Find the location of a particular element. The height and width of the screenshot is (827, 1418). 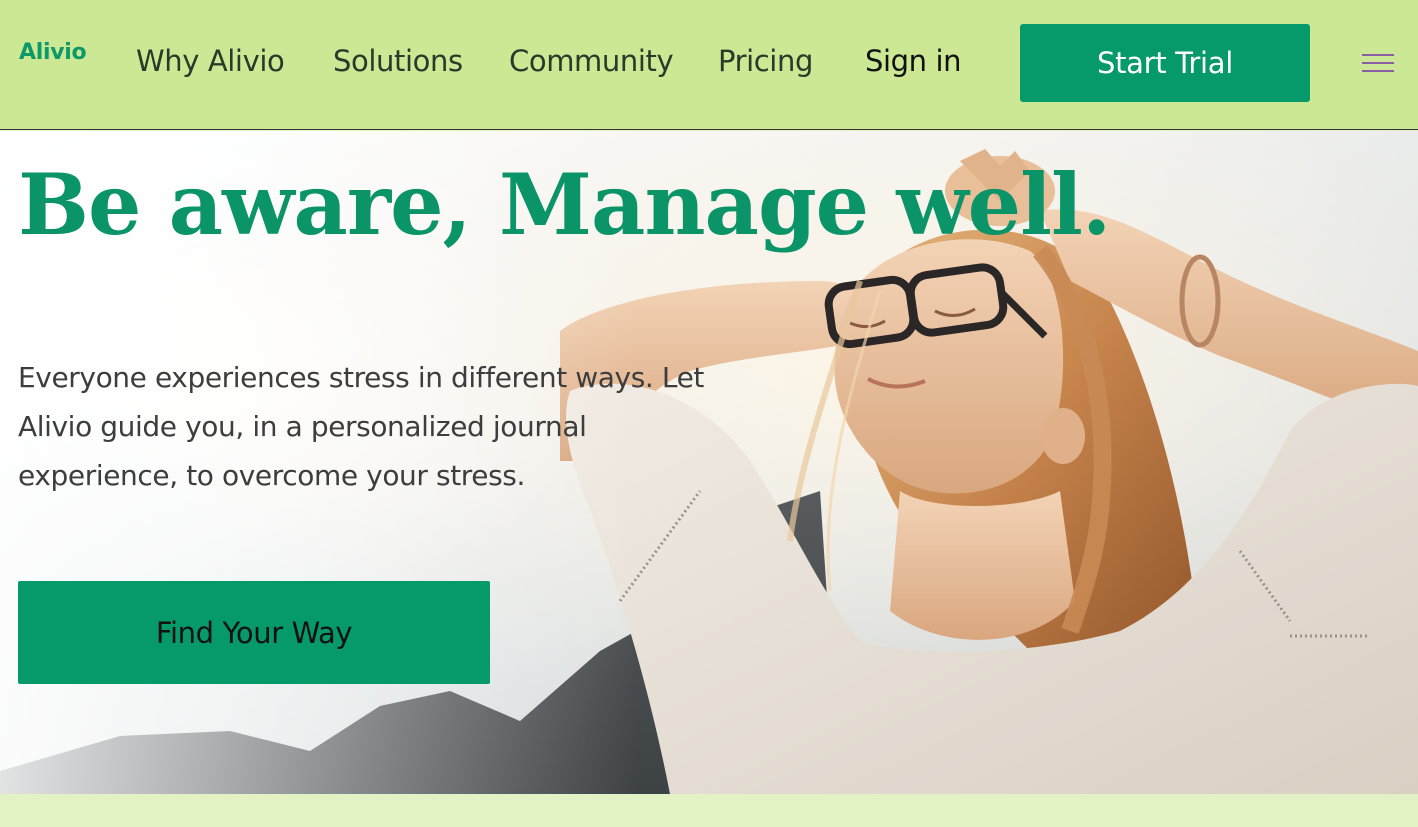

nav-pricing: Pricing is located at coordinates (765, 61).